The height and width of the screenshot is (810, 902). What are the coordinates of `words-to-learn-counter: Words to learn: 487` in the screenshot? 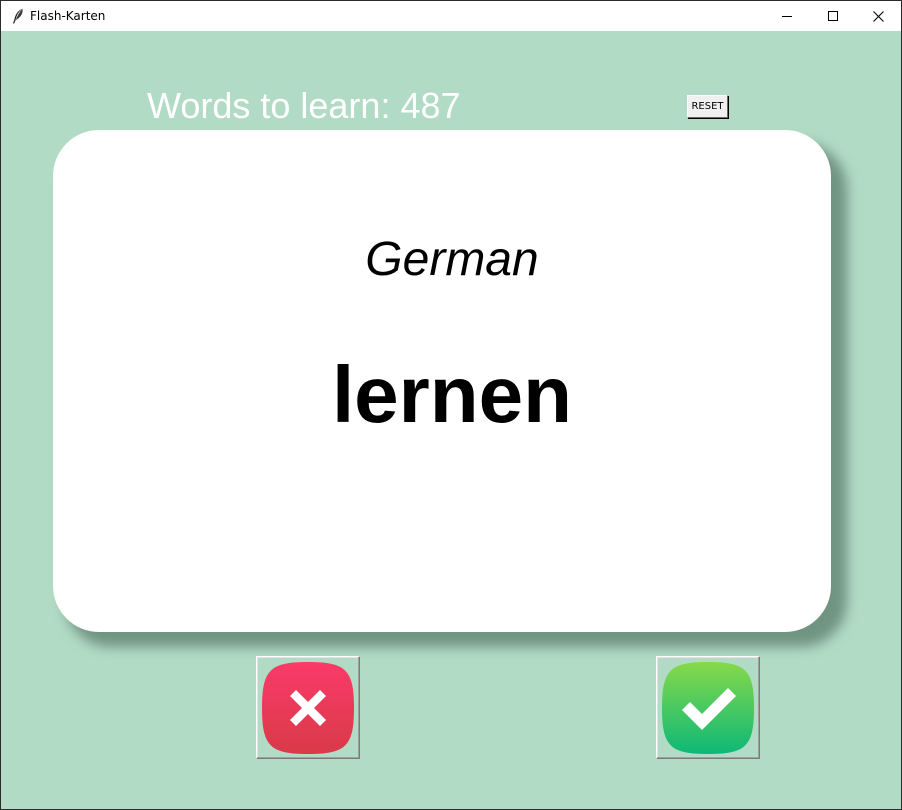 It's located at (304, 105).